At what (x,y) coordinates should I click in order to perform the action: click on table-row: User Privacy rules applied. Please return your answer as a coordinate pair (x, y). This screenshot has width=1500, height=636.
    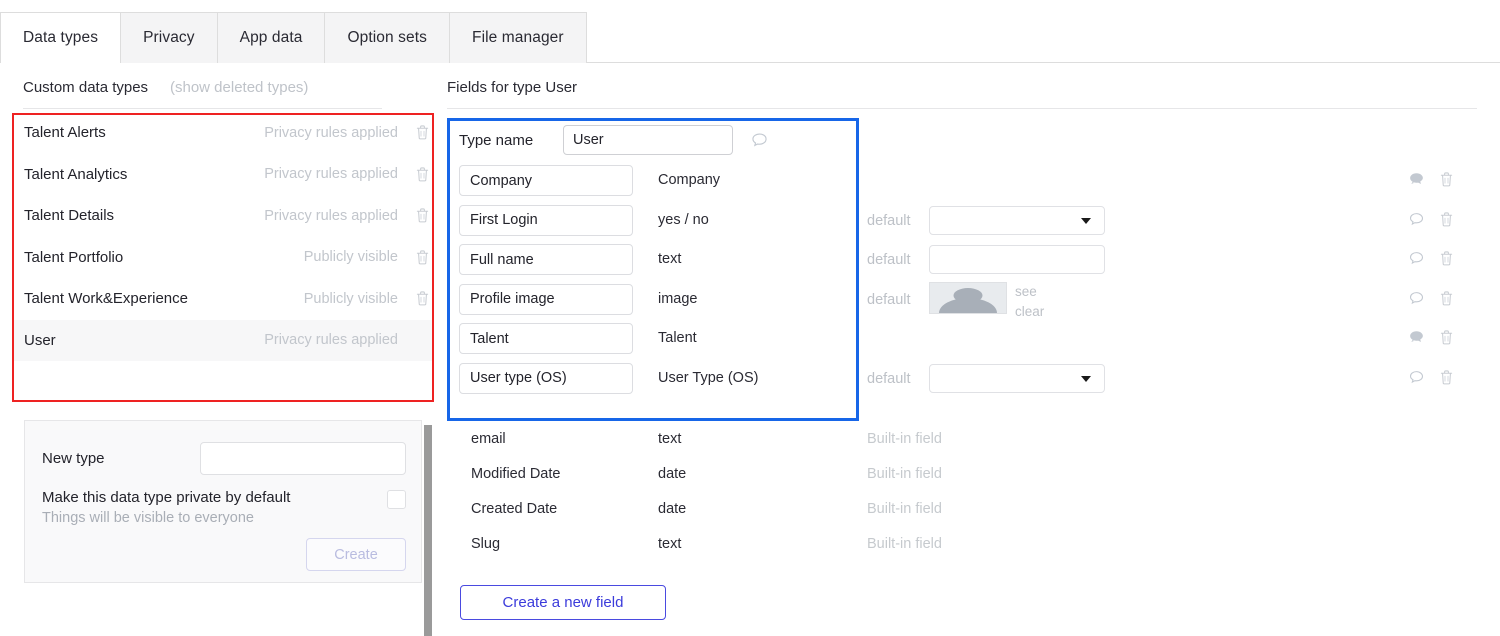
    Looking at the image, I should click on (224, 340).